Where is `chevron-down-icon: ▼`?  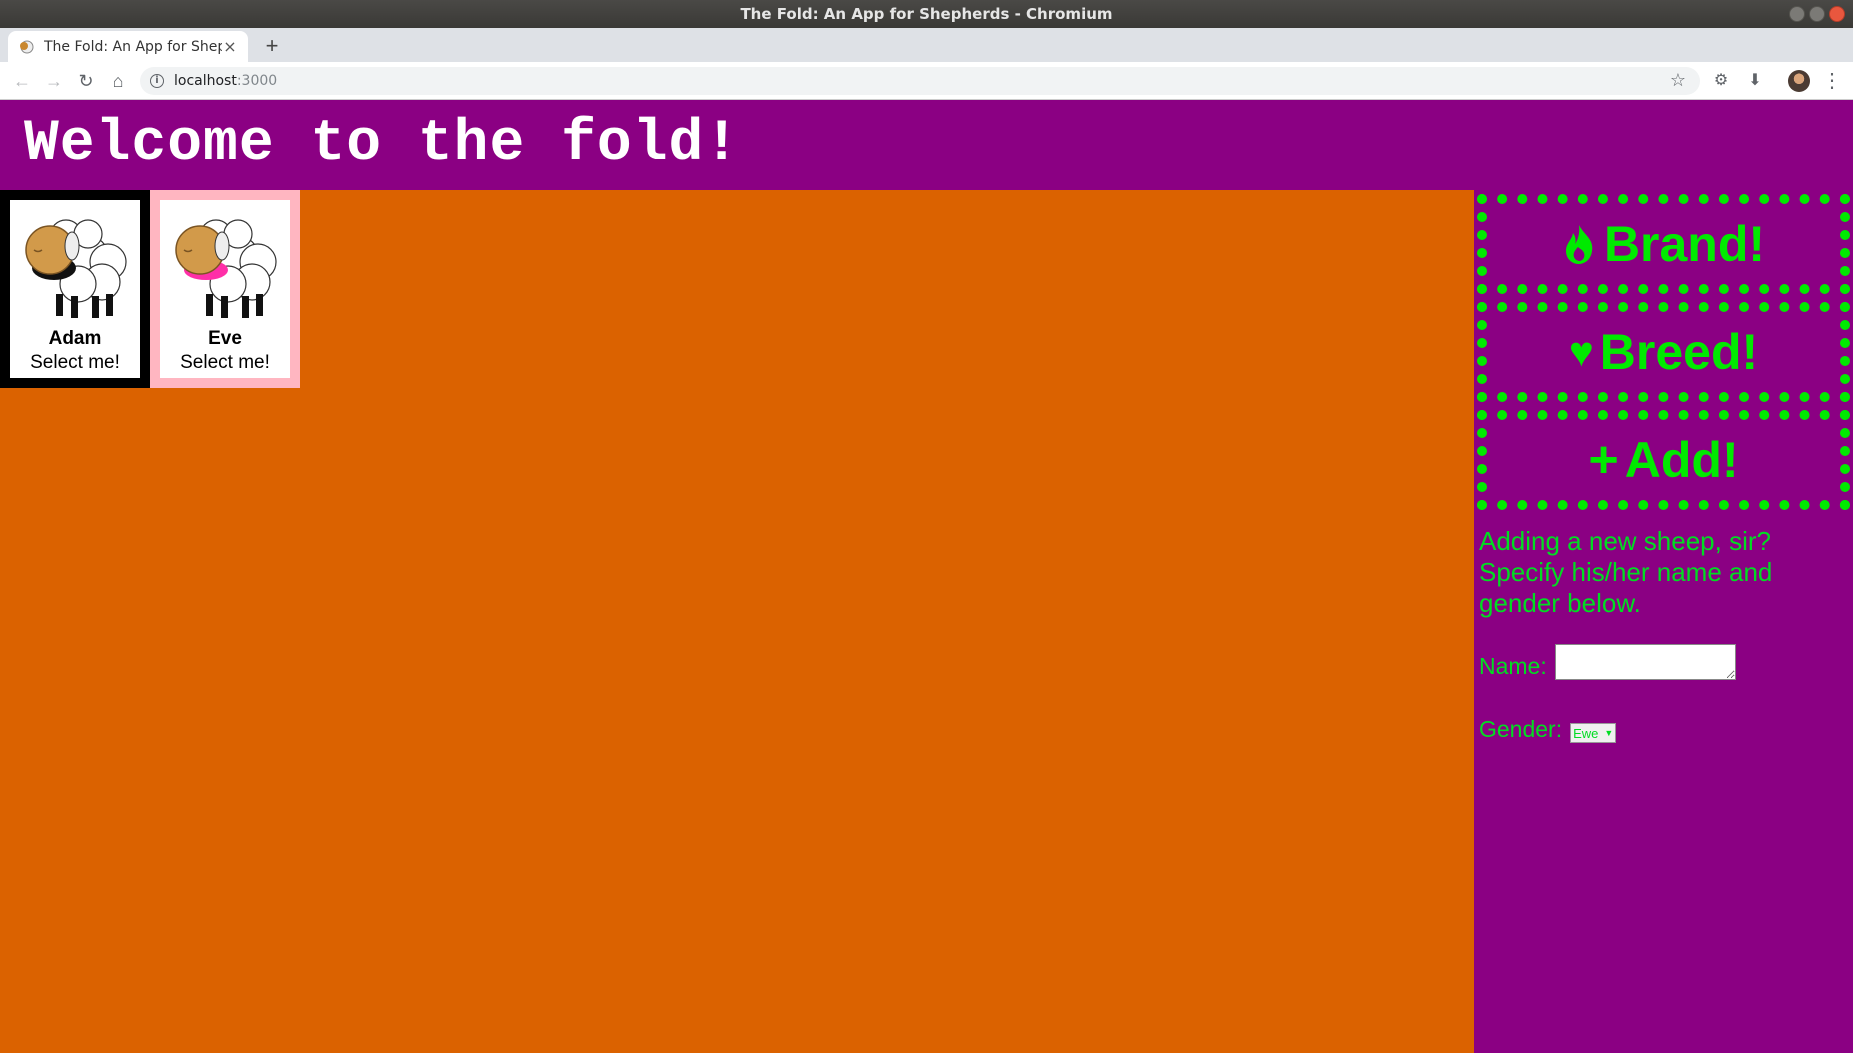
chevron-down-icon: ▼ is located at coordinates (1609, 733).